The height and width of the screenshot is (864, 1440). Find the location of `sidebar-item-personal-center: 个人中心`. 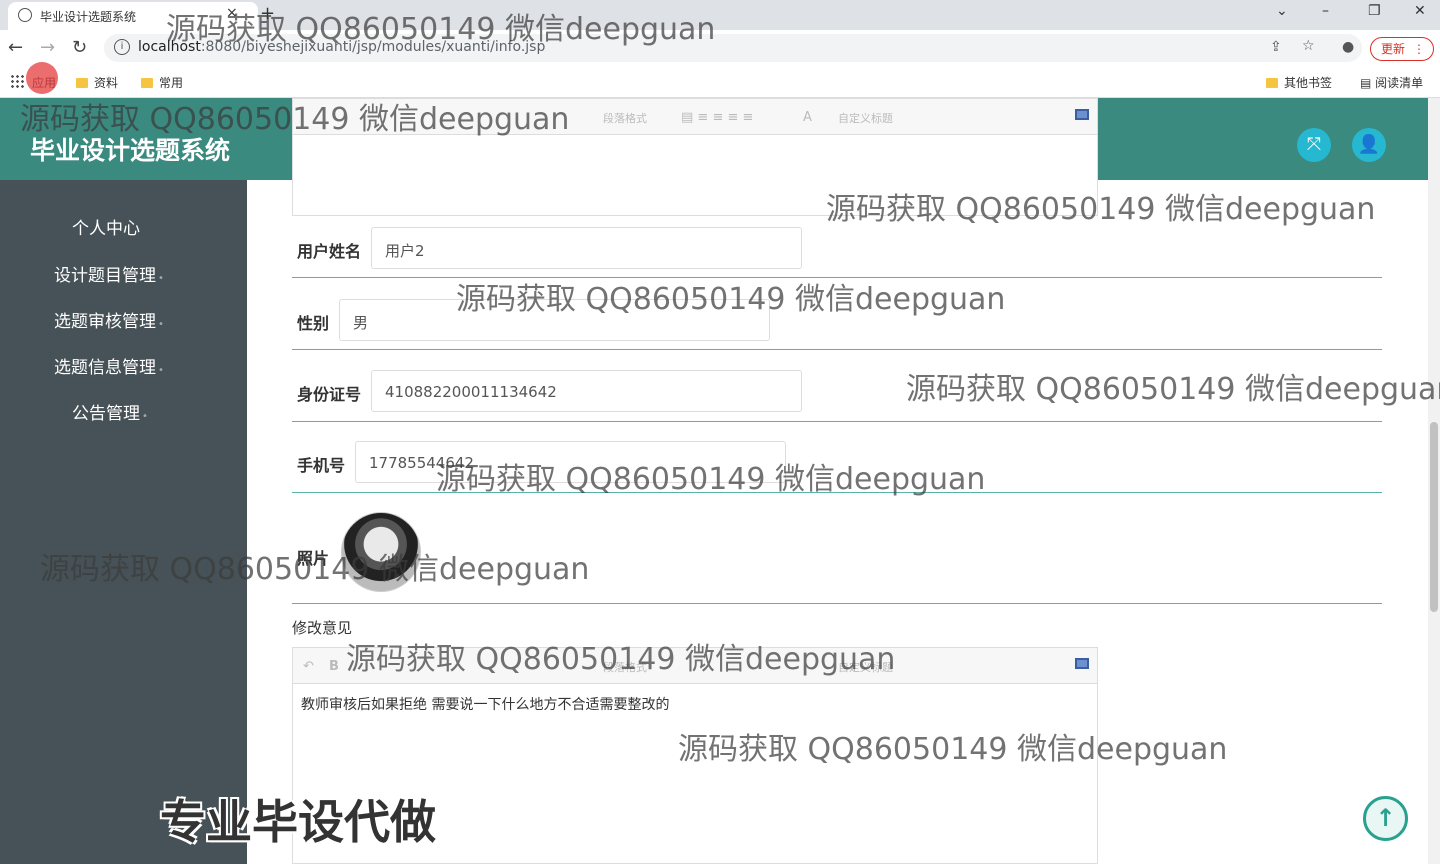

sidebar-item-personal-center: 个人中心 is located at coordinates (106, 226).